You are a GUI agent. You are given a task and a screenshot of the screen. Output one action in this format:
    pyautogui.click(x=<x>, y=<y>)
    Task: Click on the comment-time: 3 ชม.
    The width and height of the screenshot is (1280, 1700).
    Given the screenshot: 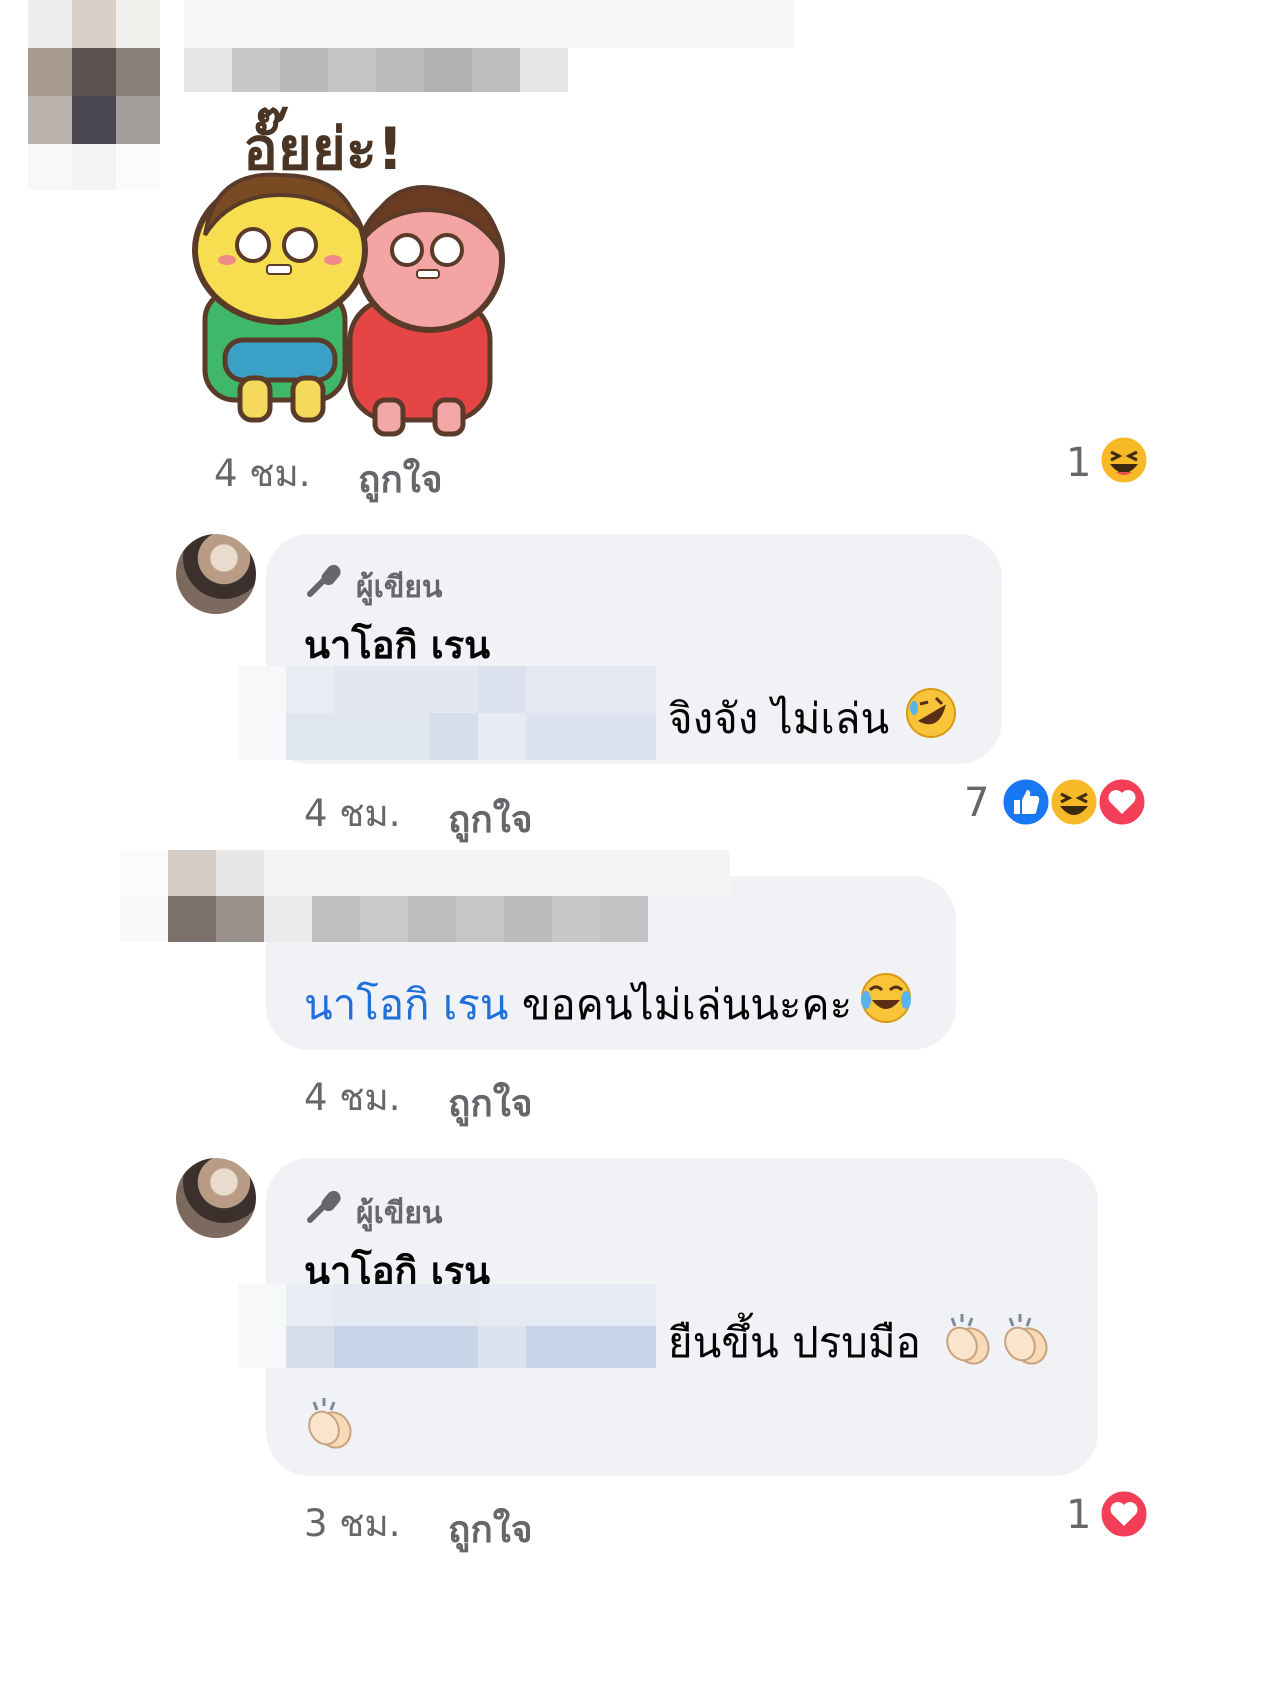 What is the action you would take?
    pyautogui.click(x=352, y=1523)
    